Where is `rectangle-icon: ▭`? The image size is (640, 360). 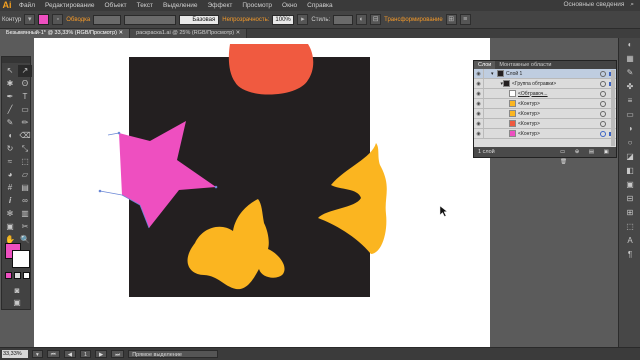
rectangle-icon: ▭ is located at coordinates (25, 110).